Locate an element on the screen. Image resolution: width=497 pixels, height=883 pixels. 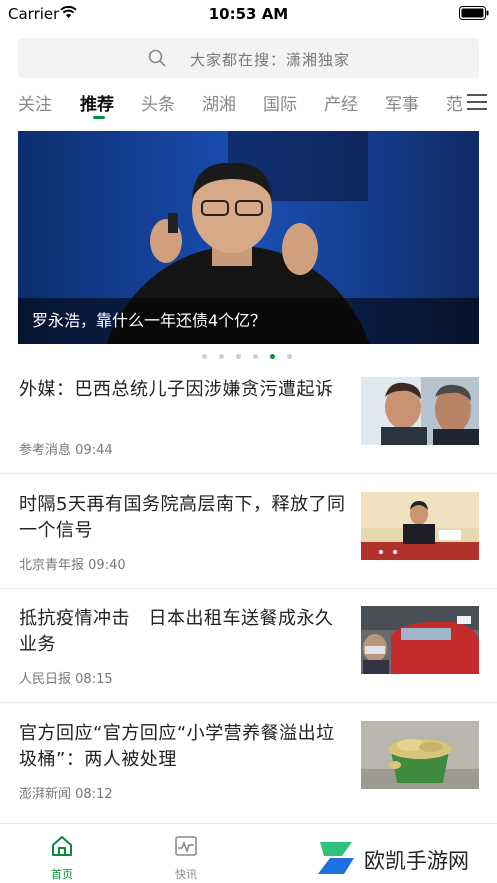
tabbar-flash-news: 快讯 is located at coordinates (186, 853).